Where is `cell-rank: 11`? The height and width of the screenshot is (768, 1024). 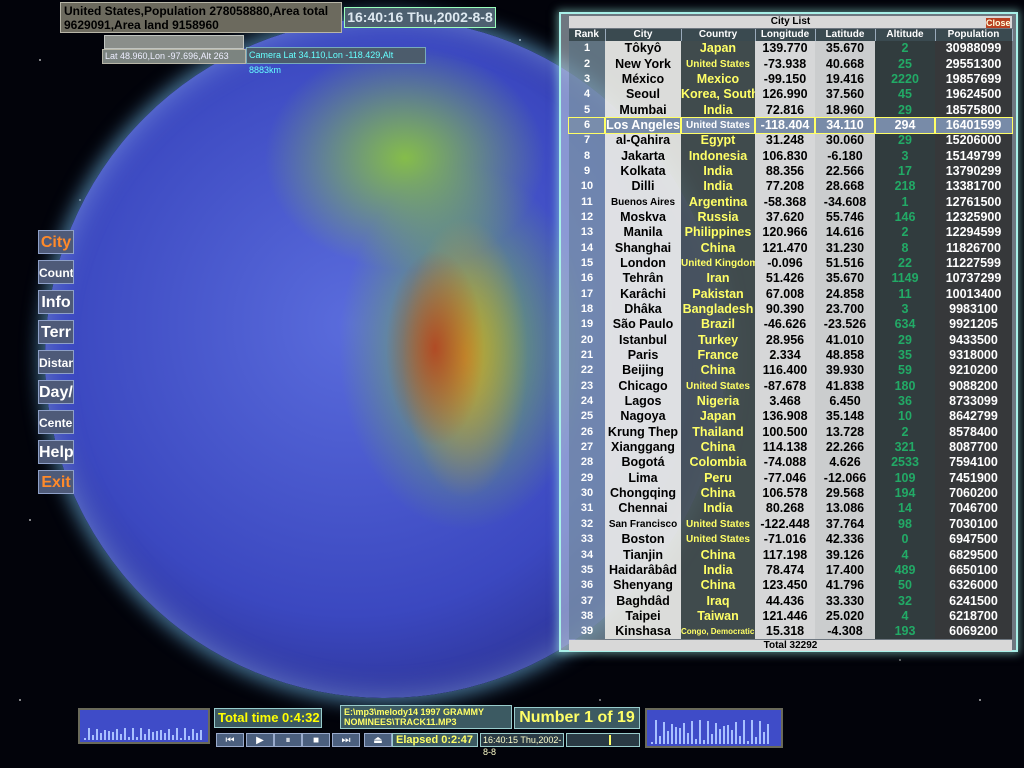 cell-rank: 11 is located at coordinates (587, 202).